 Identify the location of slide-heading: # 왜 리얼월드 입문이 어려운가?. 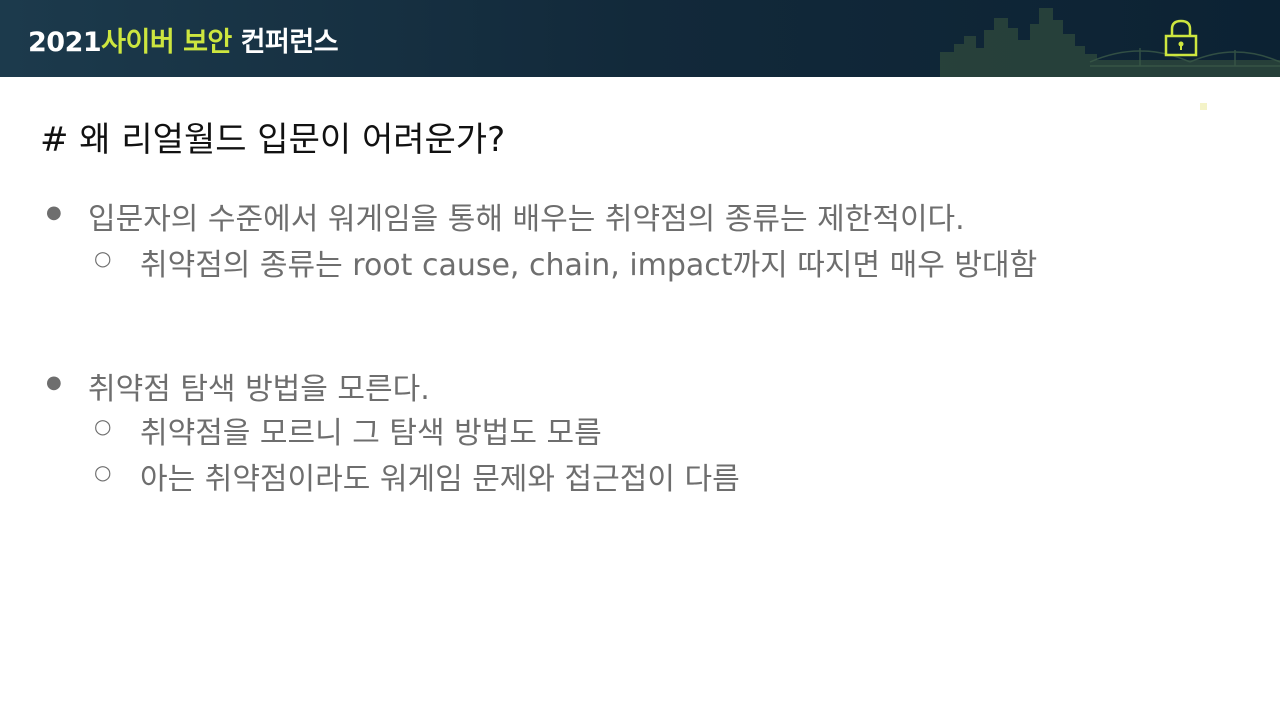
(273, 140).